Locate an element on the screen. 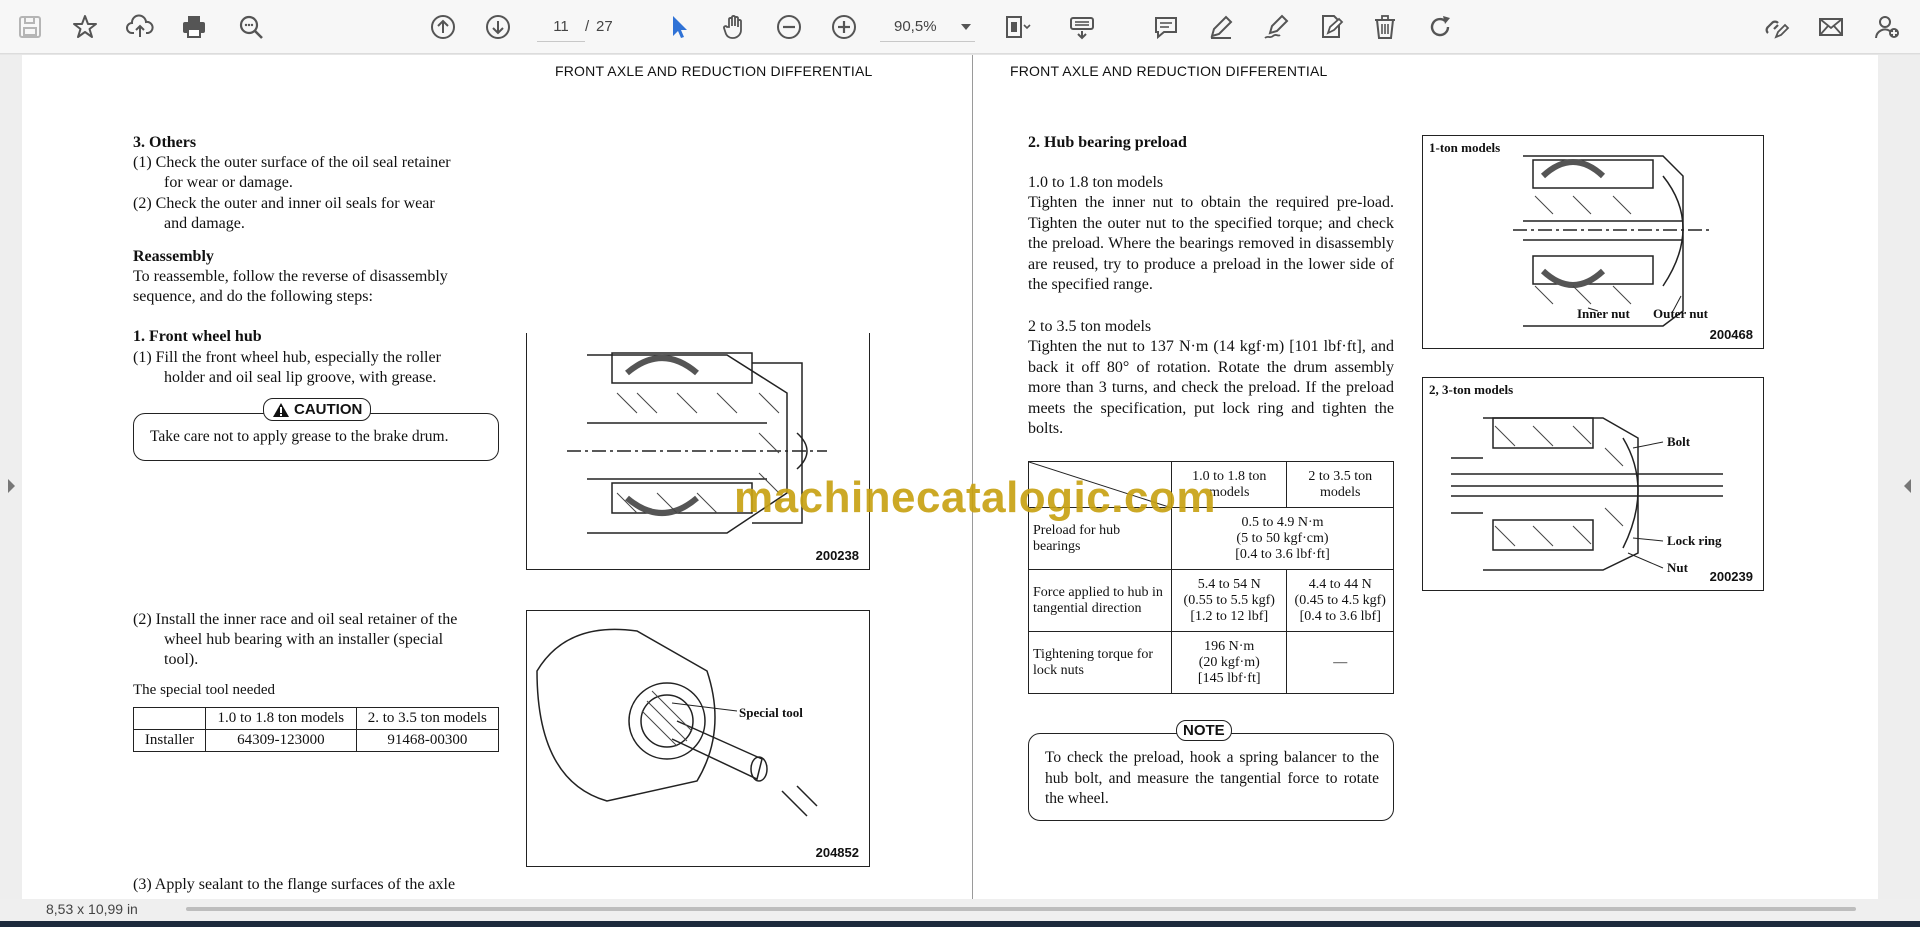 The height and width of the screenshot is (927, 1920). draw-button is located at coordinates (1276, 27).